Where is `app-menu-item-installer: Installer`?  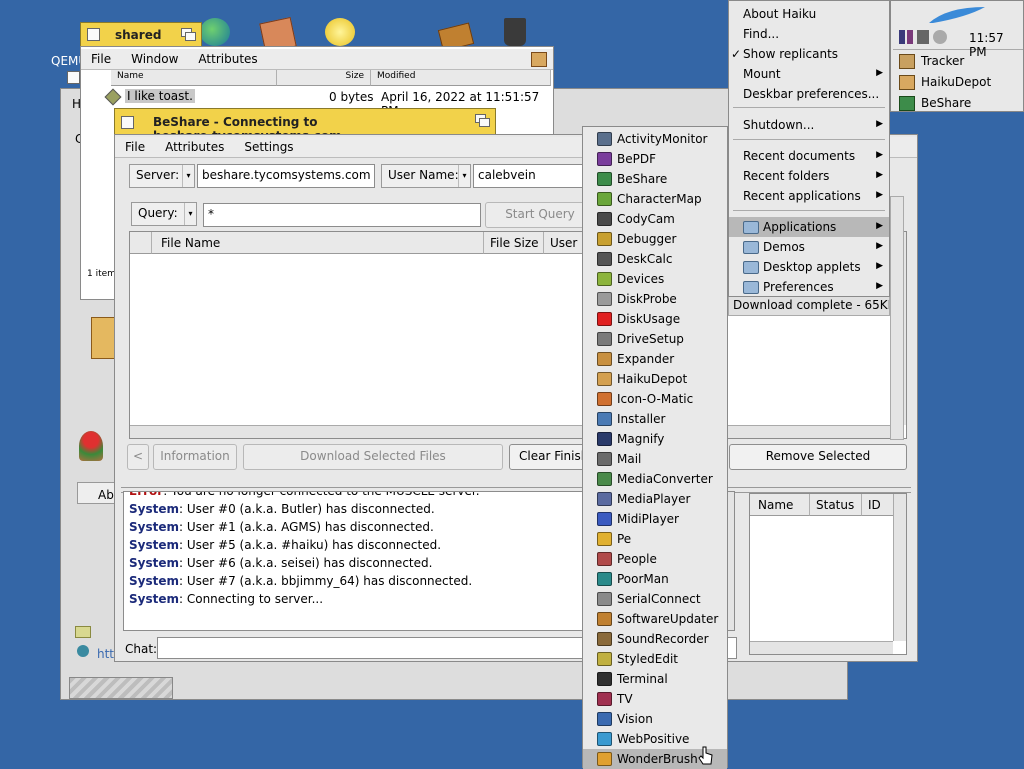 app-menu-item-installer: Installer is located at coordinates (655, 419).